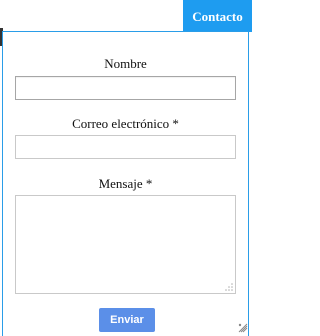  What do you see at coordinates (125, 123) in the screenshot?
I see `email-label: Correo electrónico *` at bounding box center [125, 123].